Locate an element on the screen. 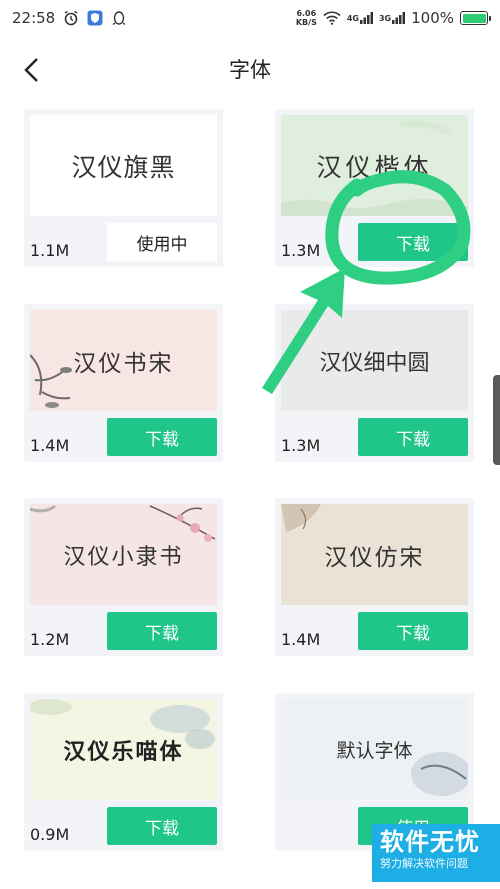  font-preview-name: 汉仪旗黑 is located at coordinates (123, 167).